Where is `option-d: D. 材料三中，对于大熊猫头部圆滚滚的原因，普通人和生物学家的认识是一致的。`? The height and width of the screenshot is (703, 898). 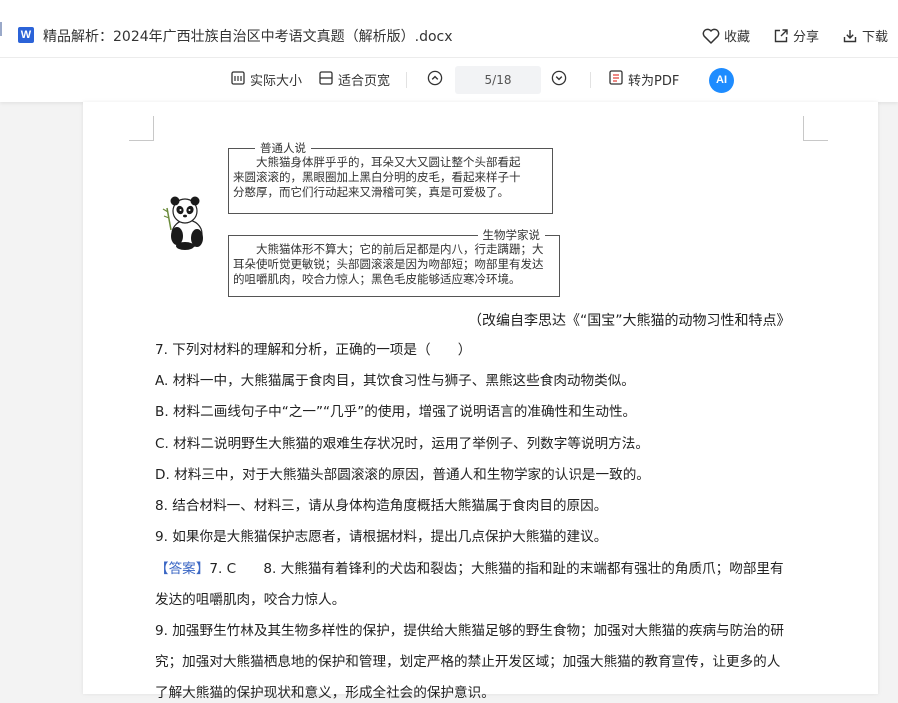
option-d: D. 材料三中，对于大熊猫头部圆滚滚的原因，普通人和生物学家的认识是一致的。 is located at coordinates (402, 475).